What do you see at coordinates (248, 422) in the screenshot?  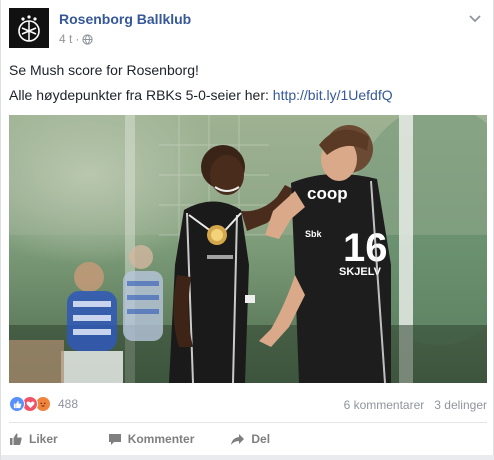 I see `actions-divider` at bounding box center [248, 422].